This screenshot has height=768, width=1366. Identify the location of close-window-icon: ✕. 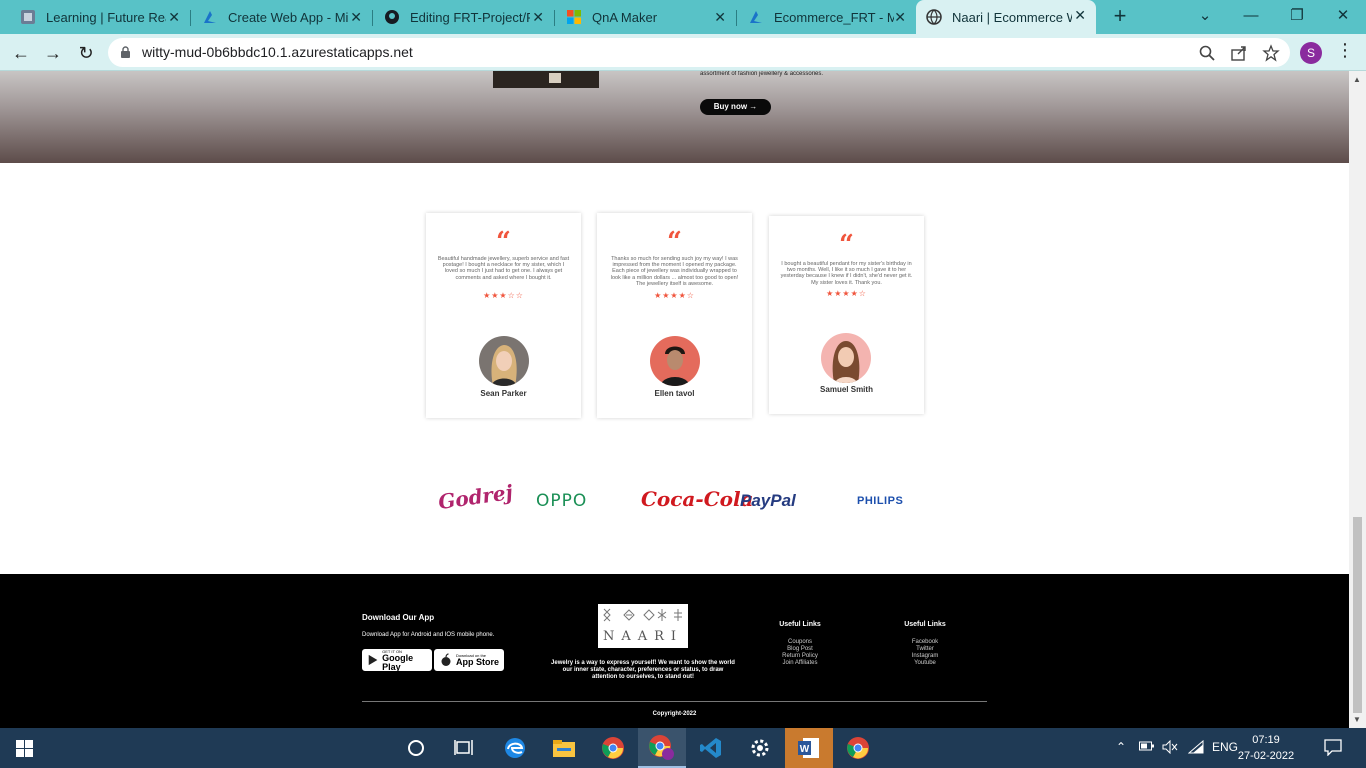
(1343, 16).